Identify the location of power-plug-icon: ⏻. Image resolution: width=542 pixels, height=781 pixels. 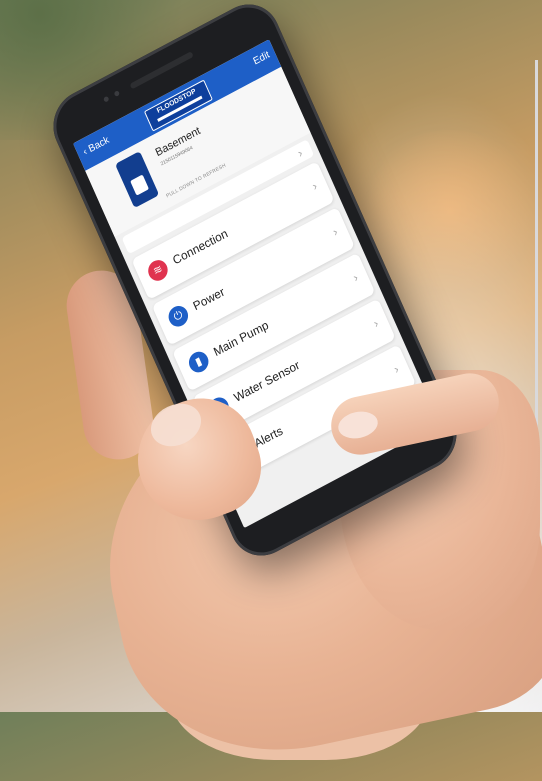
(178, 316).